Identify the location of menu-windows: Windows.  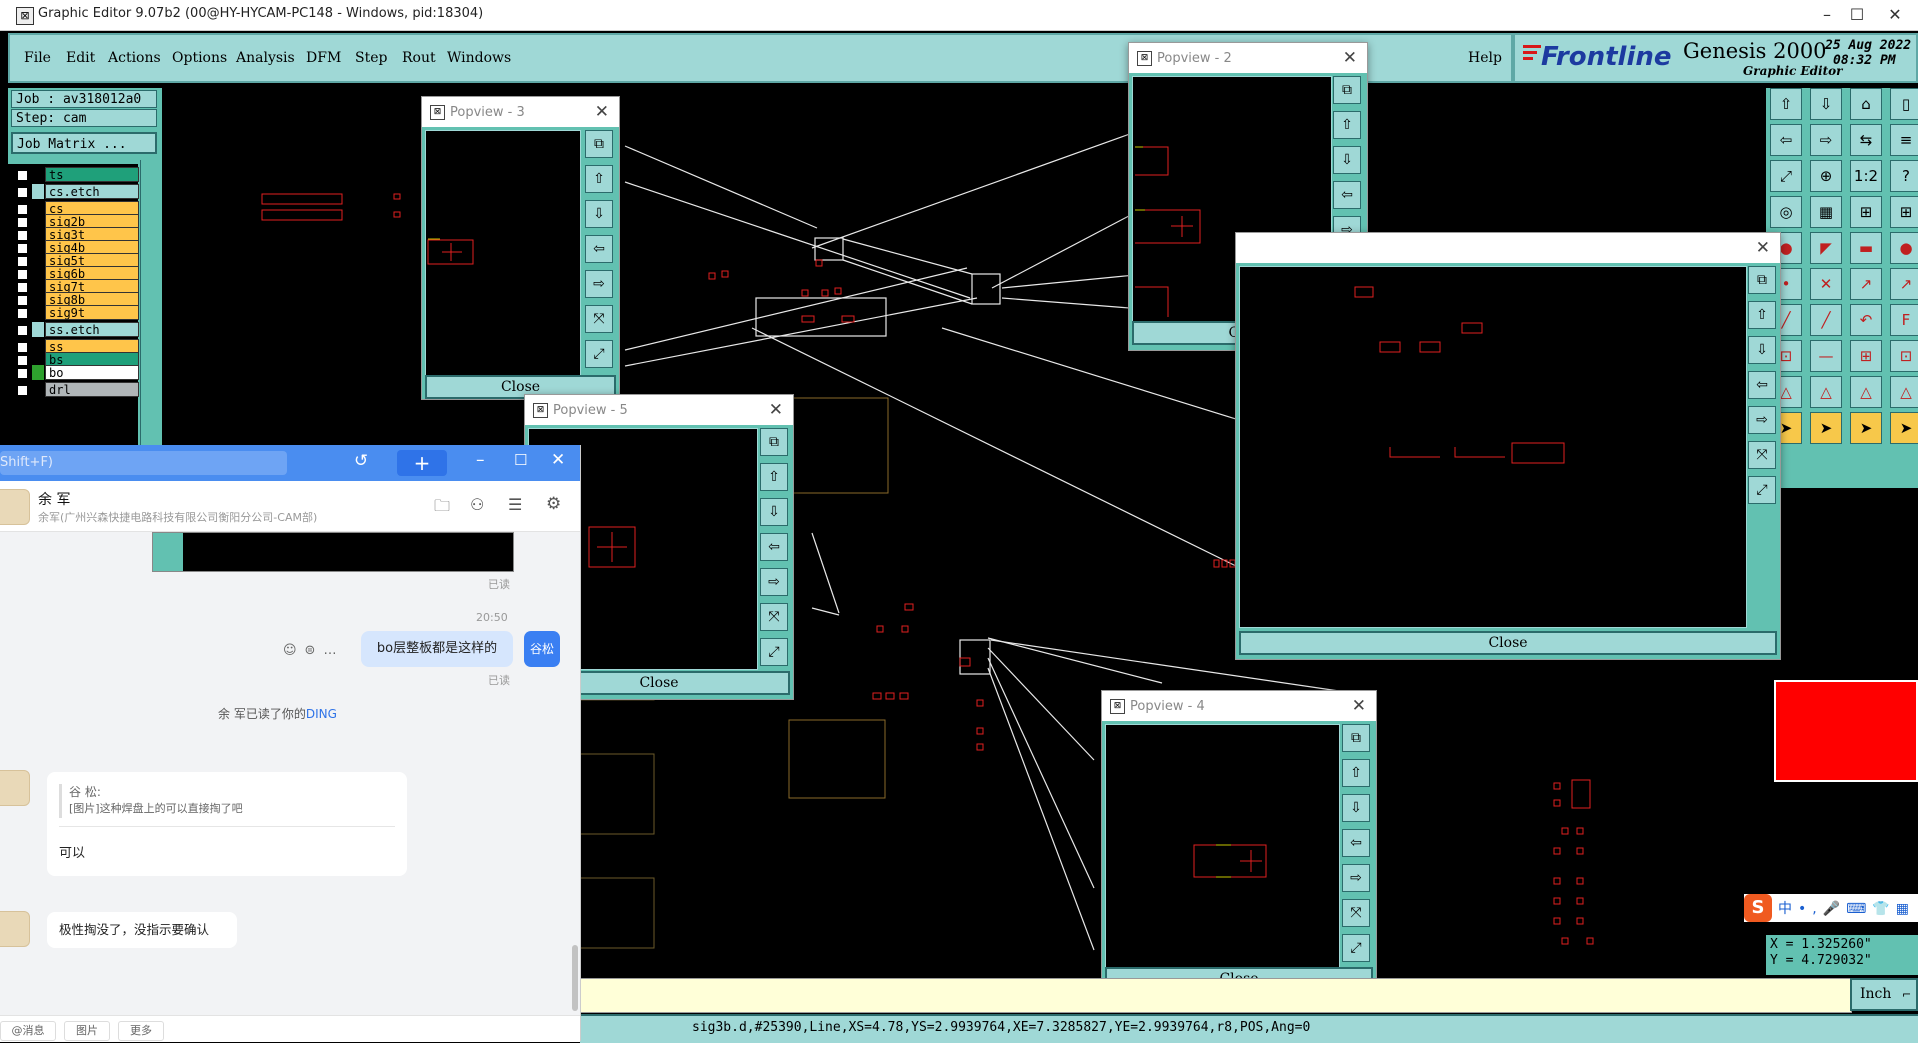
(479, 58).